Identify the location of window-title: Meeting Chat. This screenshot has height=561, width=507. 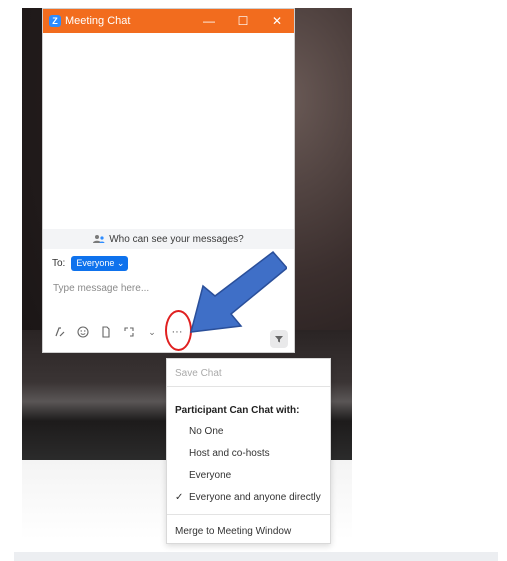
(98, 21).